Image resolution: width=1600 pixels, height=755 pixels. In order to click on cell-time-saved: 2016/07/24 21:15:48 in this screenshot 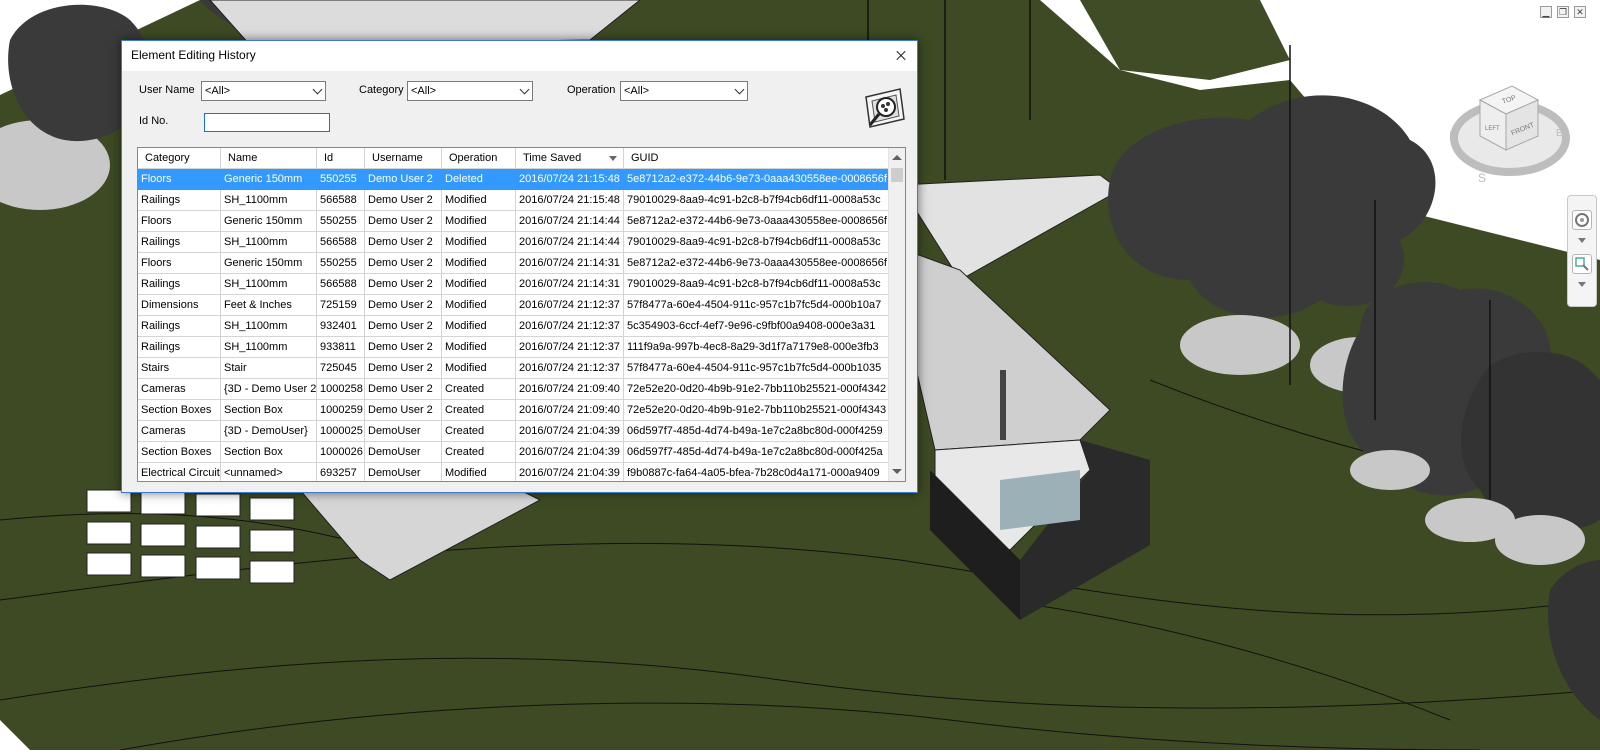, I will do `click(570, 200)`.